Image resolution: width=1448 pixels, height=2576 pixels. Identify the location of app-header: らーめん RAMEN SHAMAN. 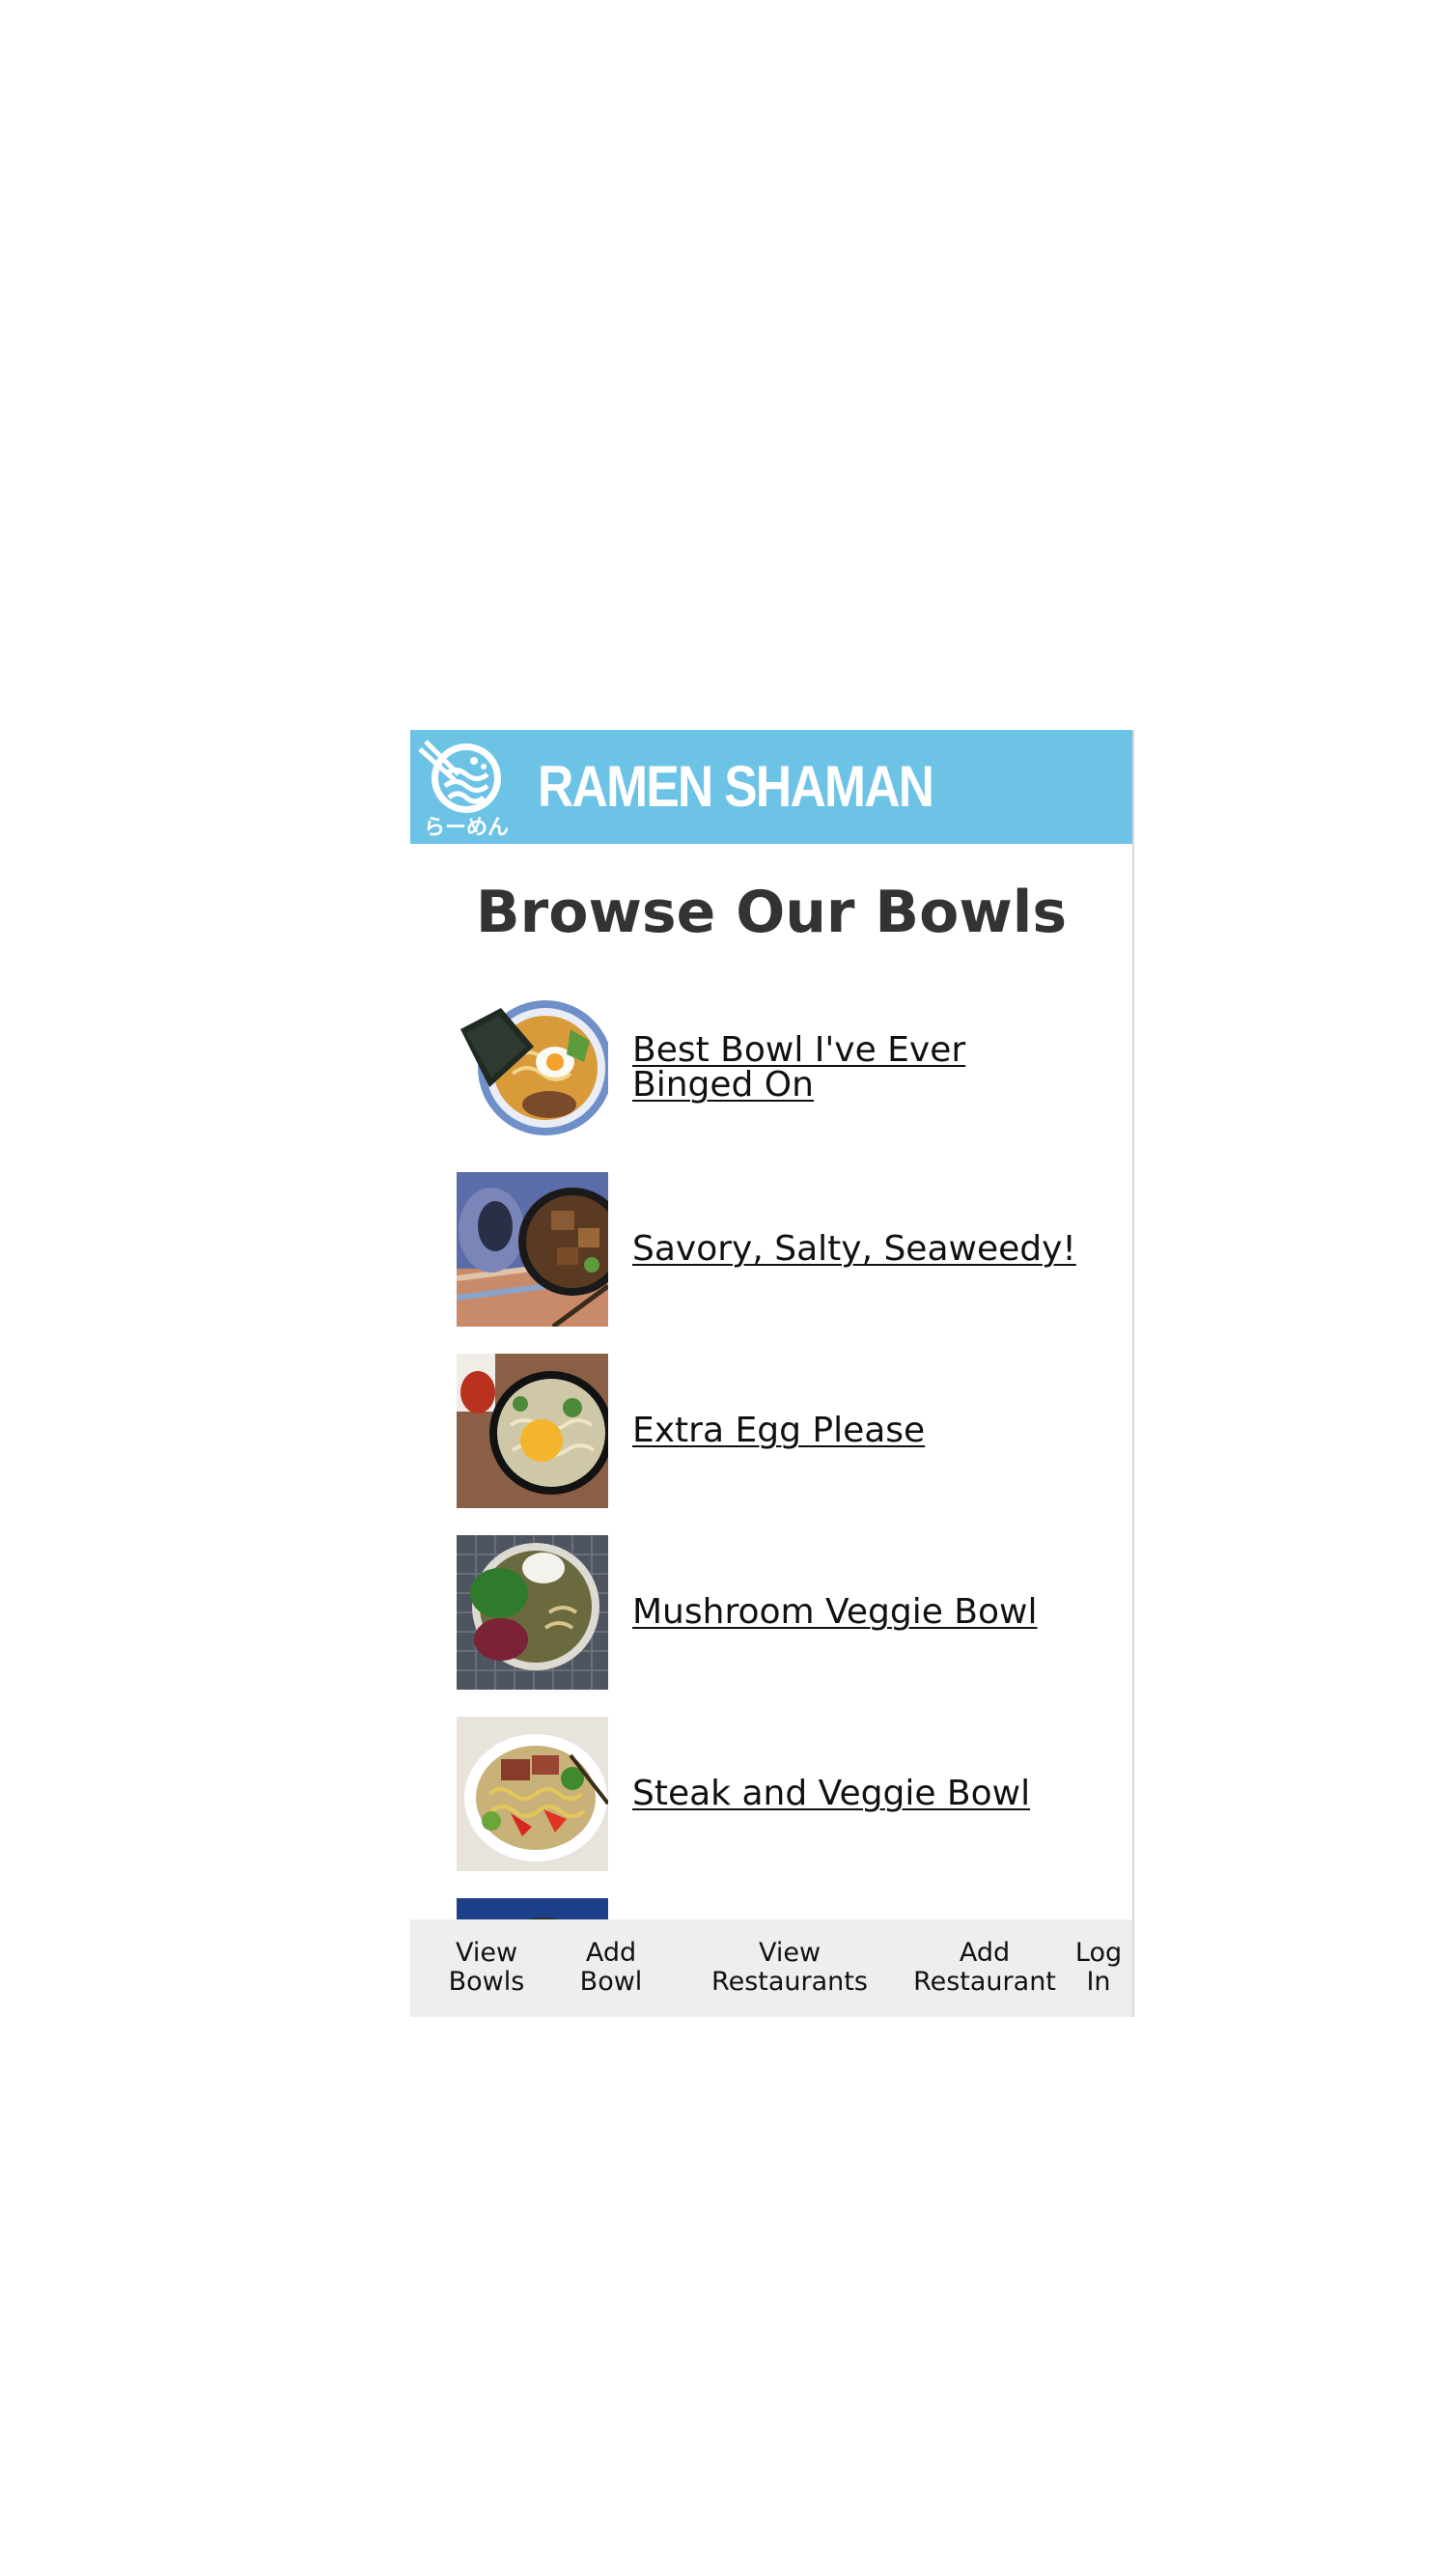
(771, 787).